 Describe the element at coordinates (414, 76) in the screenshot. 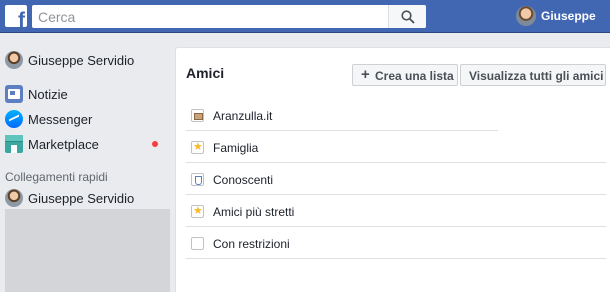

I see `create-list-label: Crea una lista` at that location.